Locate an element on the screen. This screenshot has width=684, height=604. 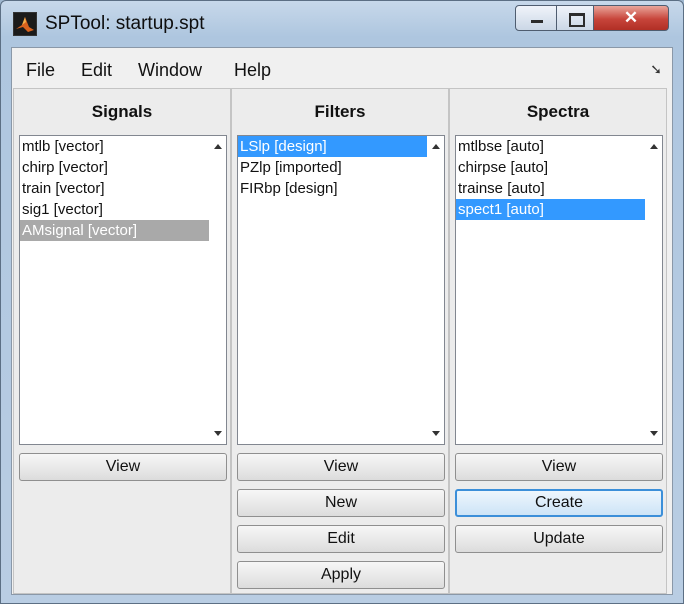
spectra-view-button: View is located at coordinates (559, 467).